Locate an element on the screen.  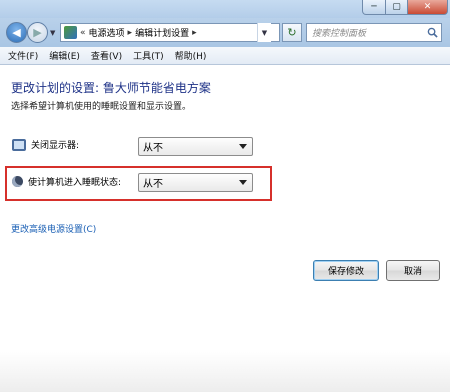
menu-bar: 文件(F) 编辑(E) 查看(V) 工具(T) 帮助(H) is located at coordinates (225, 56).